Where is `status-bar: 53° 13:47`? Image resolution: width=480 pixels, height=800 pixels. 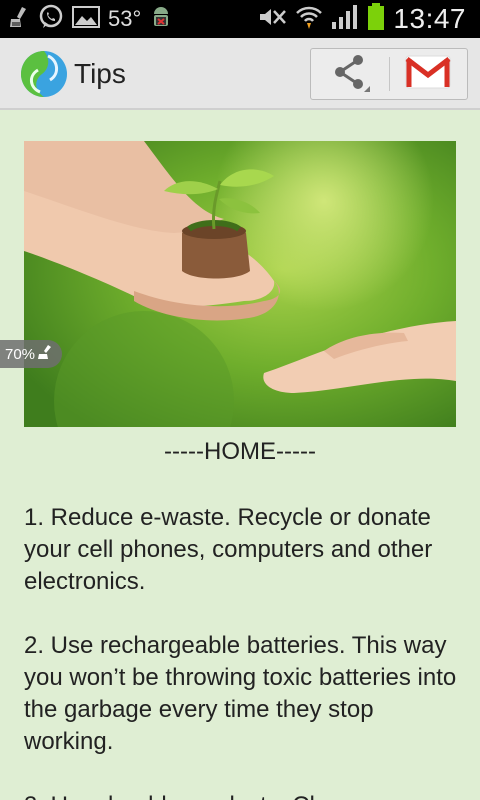
status-bar: 53° 13:47 is located at coordinates (240, 19).